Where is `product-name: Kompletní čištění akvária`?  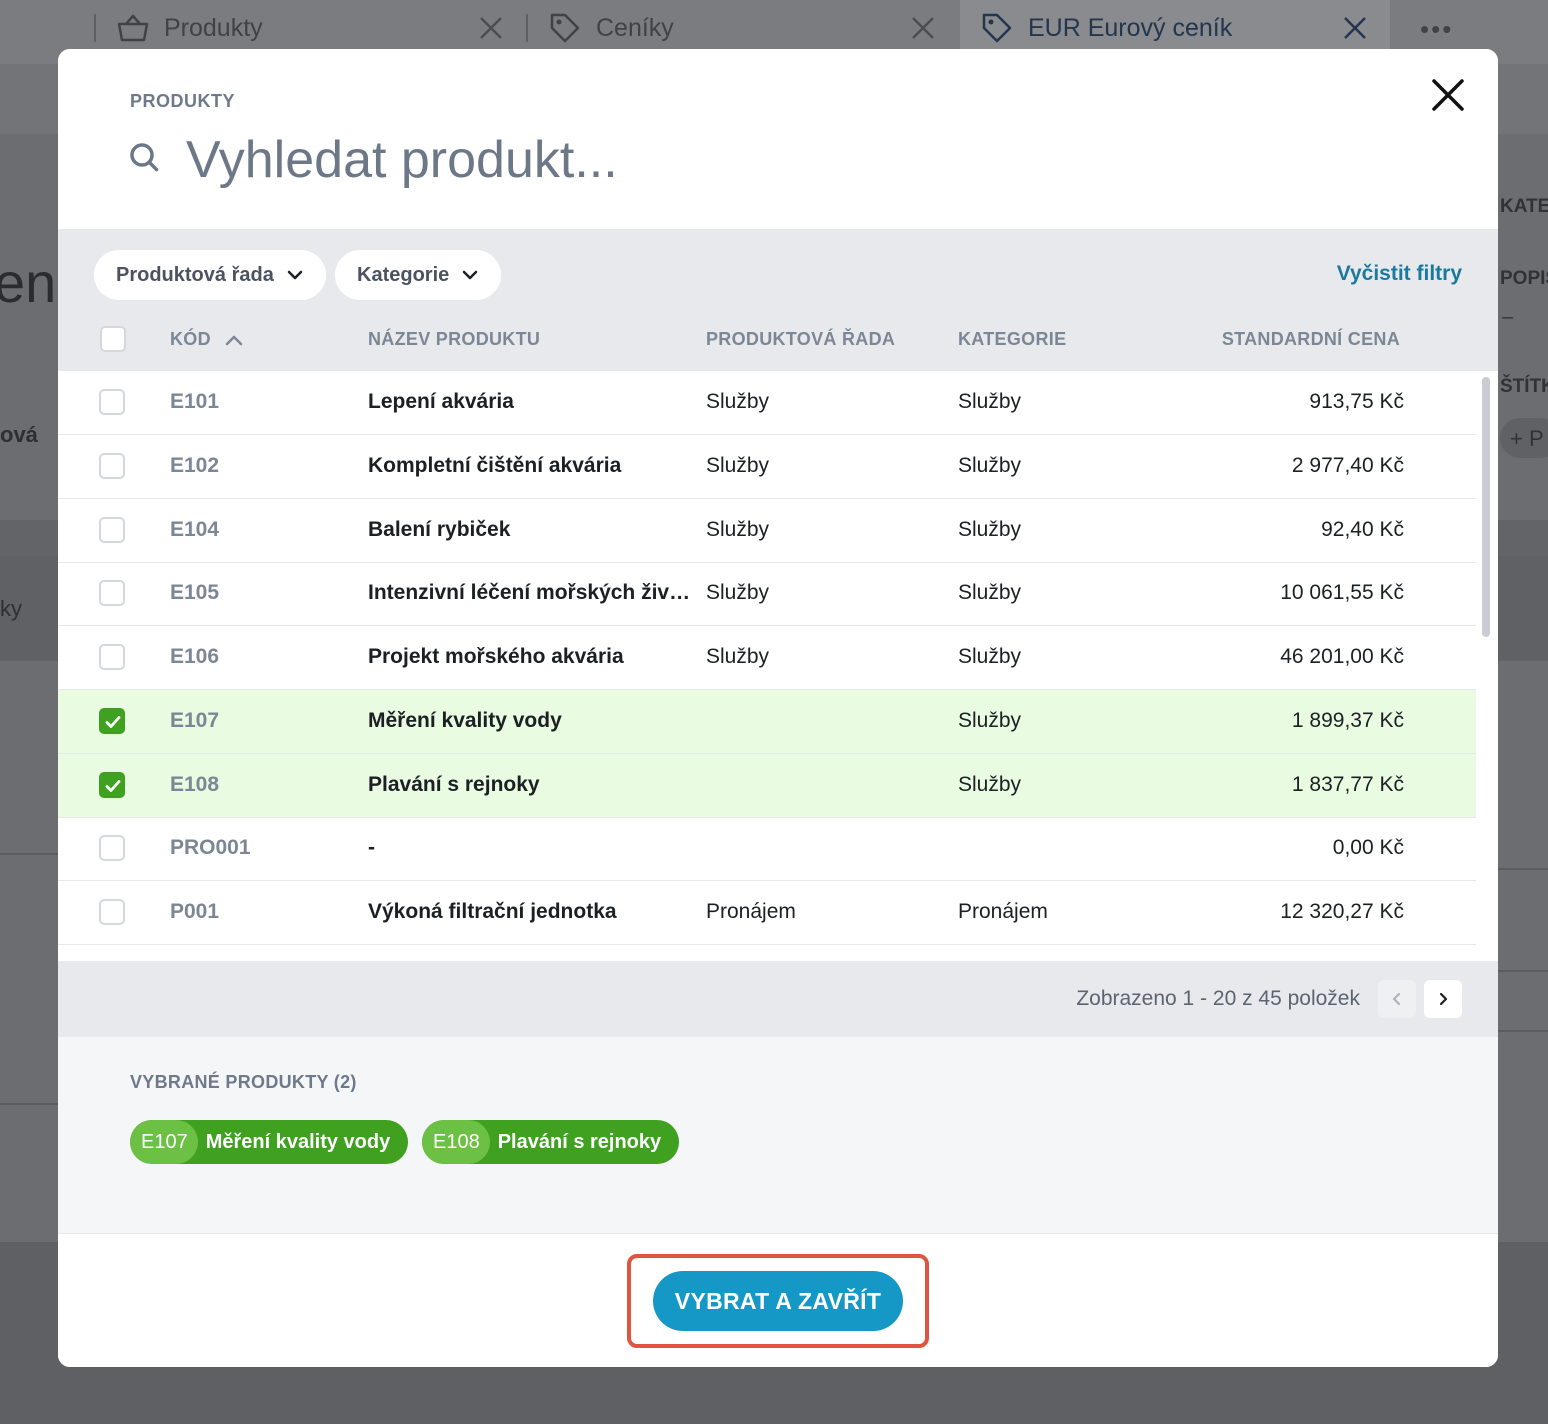 product-name: Kompletní čištění akvária is located at coordinates (495, 465).